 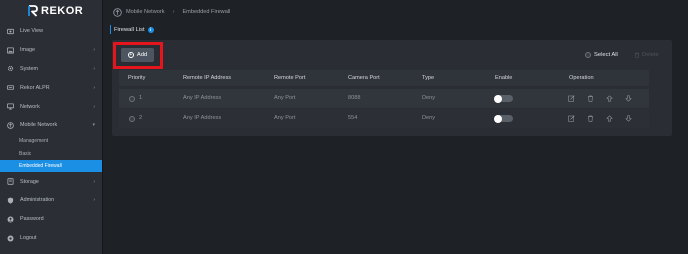 I want to click on user-icon, so click(x=10, y=219).